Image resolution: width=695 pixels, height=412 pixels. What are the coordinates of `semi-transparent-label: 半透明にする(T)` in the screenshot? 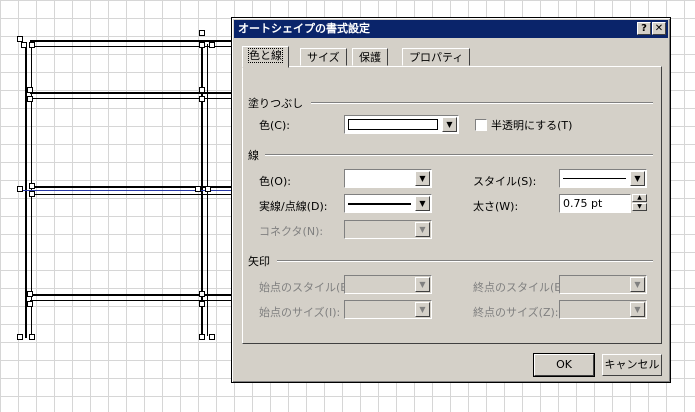 It's located at (531, 125).